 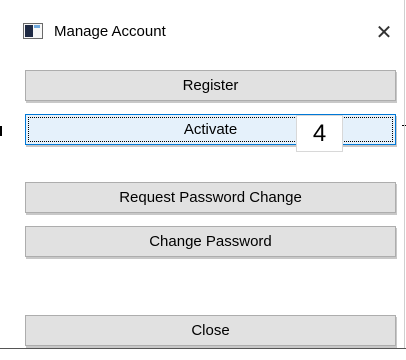 I want to click on close-button: Close, so click(x=210, y=330).